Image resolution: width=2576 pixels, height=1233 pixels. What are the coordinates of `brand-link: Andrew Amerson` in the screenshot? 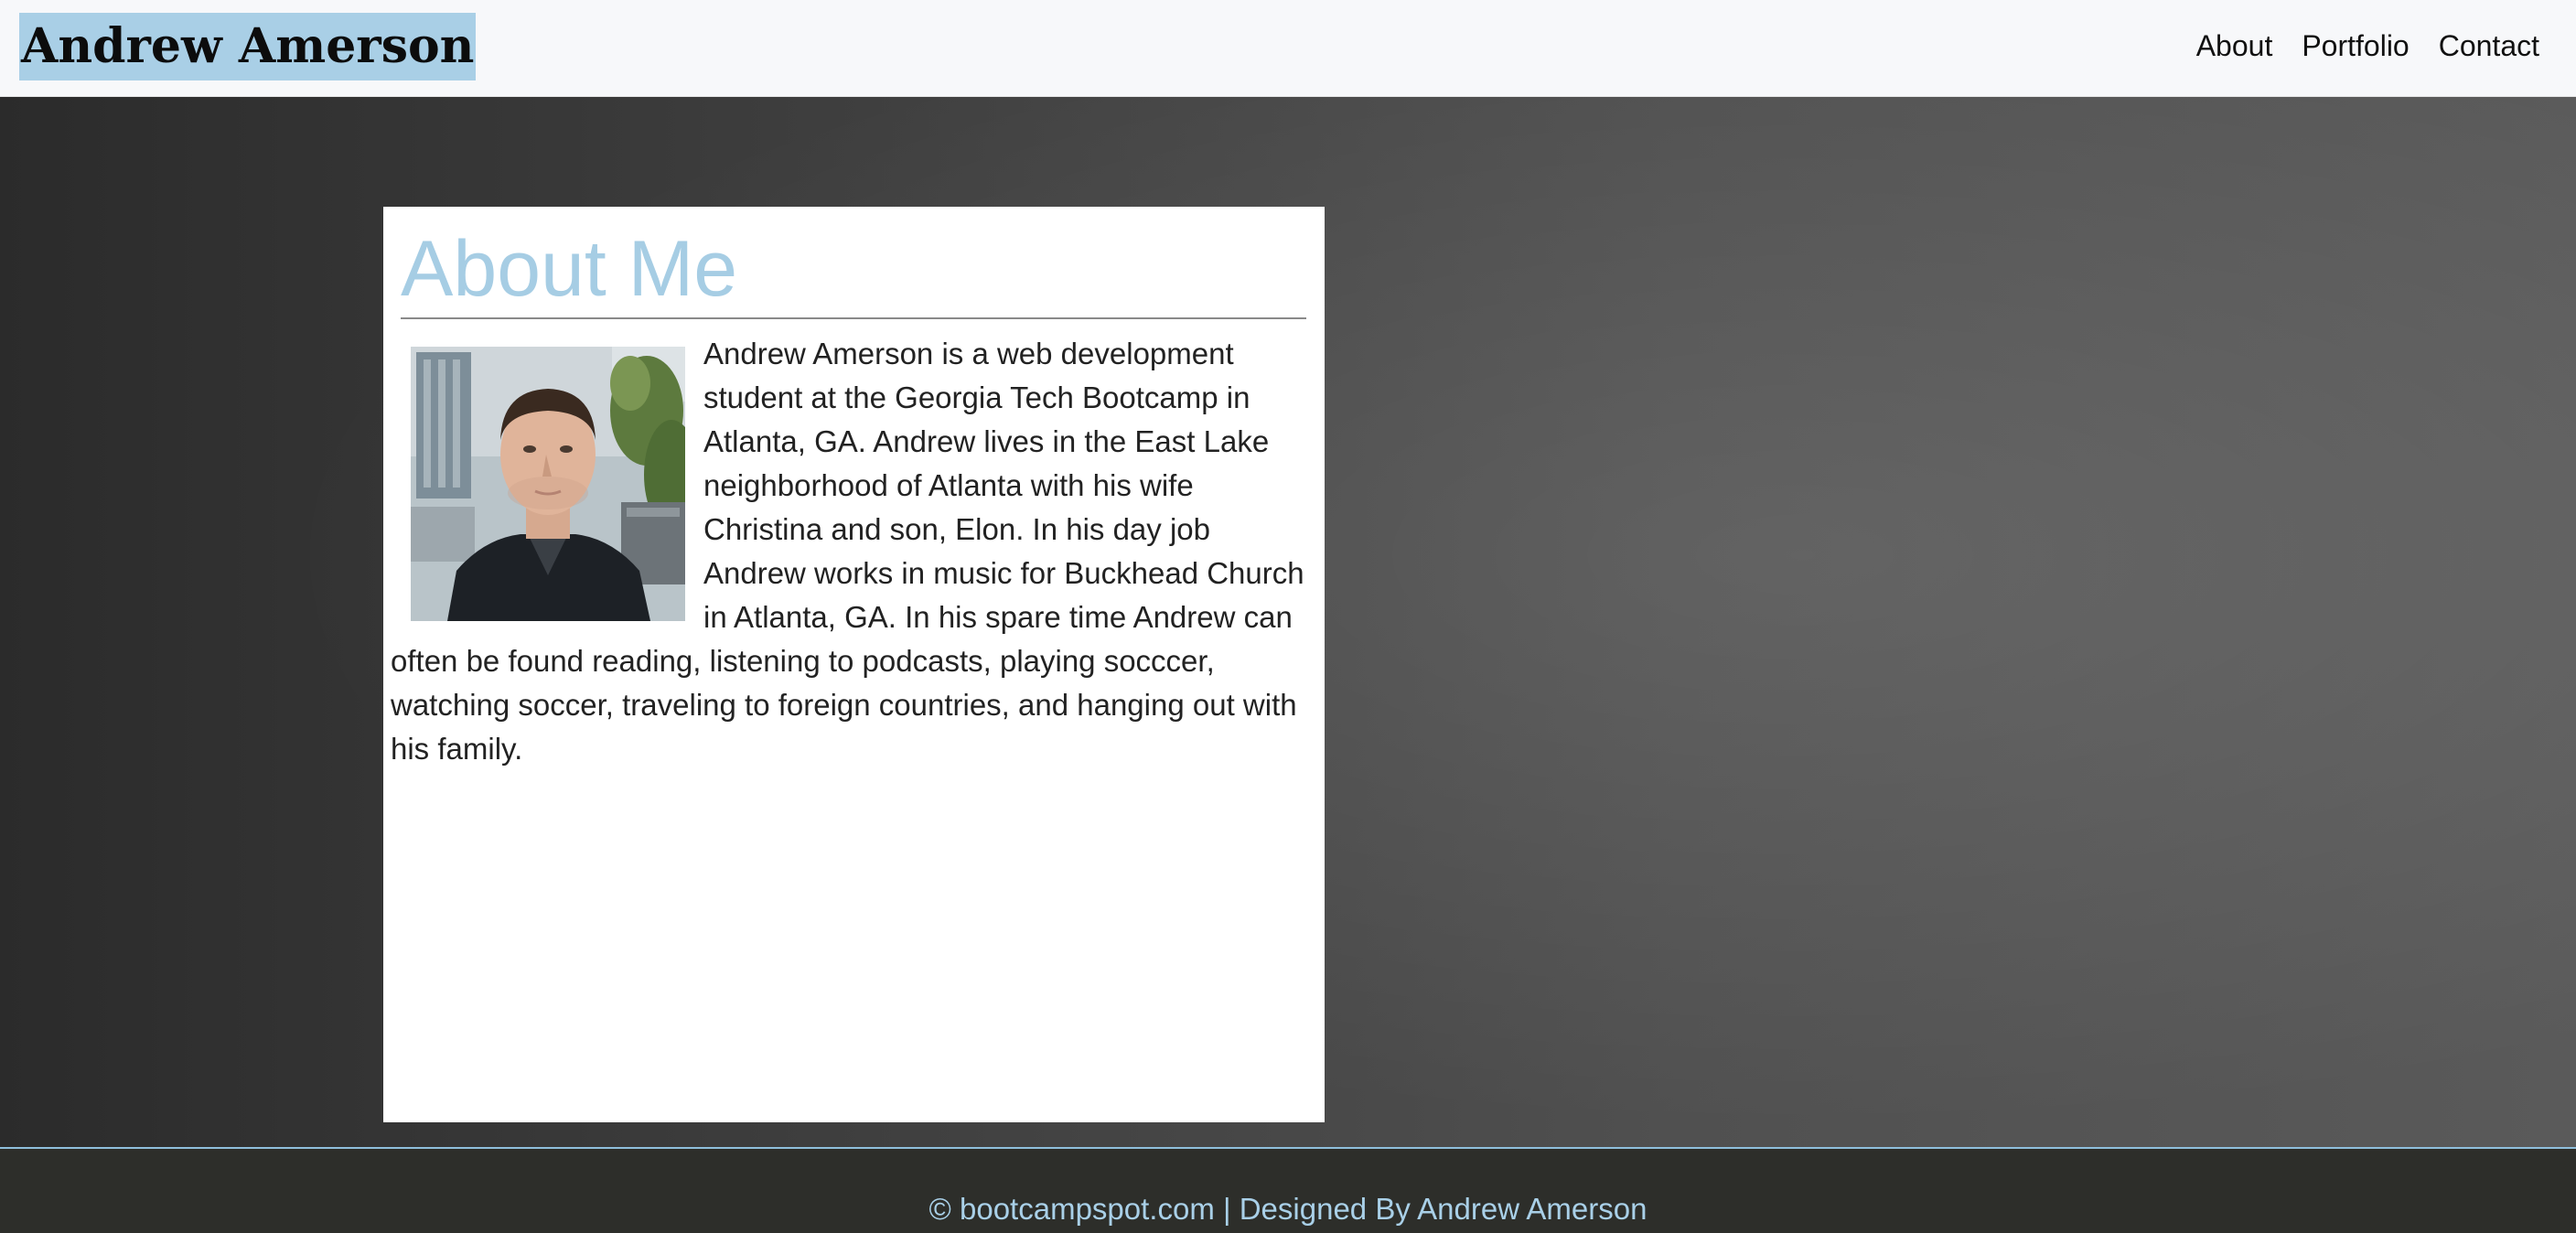 It's located at (248, 46).